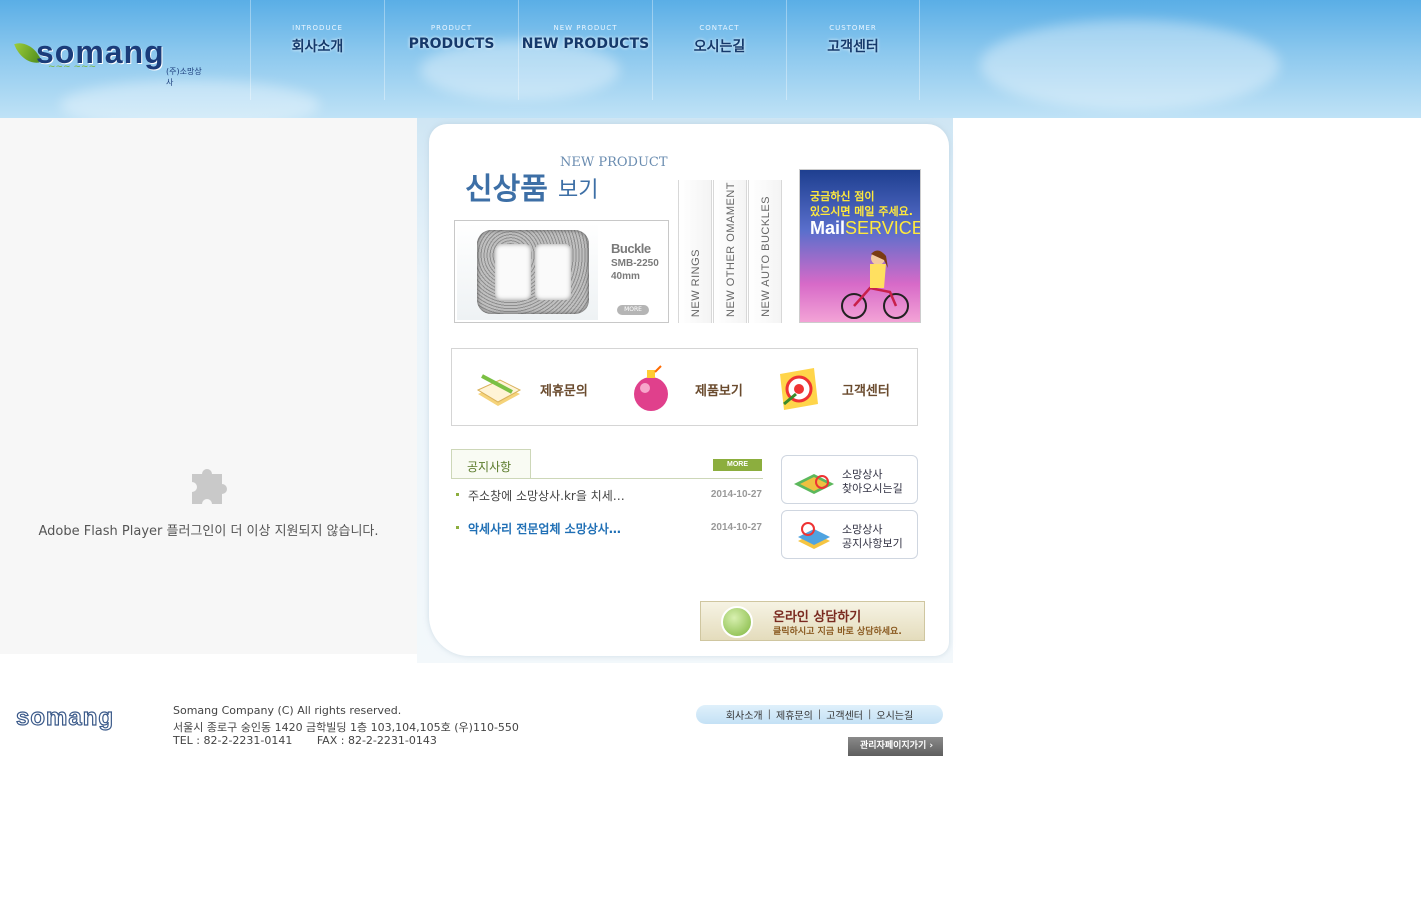  What do you see at coordinates (111, 60) in the screenshot?
I see `site-logo: somang ~~~ ~~~ (주)소망상사` at bounding box center [111, 60].